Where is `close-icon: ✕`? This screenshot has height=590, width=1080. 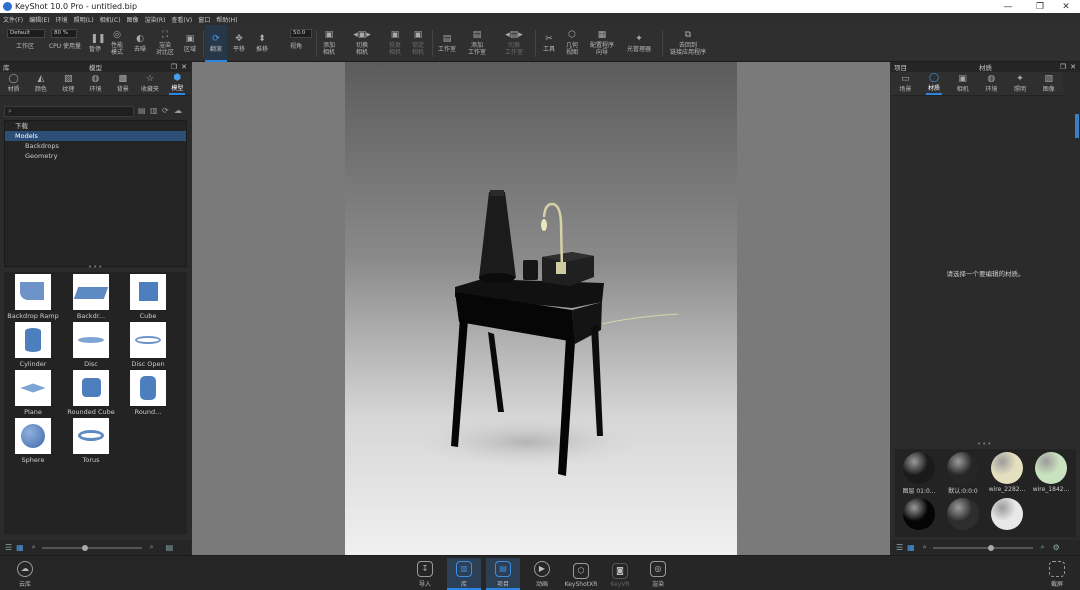
close-icon: ✕ is located at coordinates (1073, 67).